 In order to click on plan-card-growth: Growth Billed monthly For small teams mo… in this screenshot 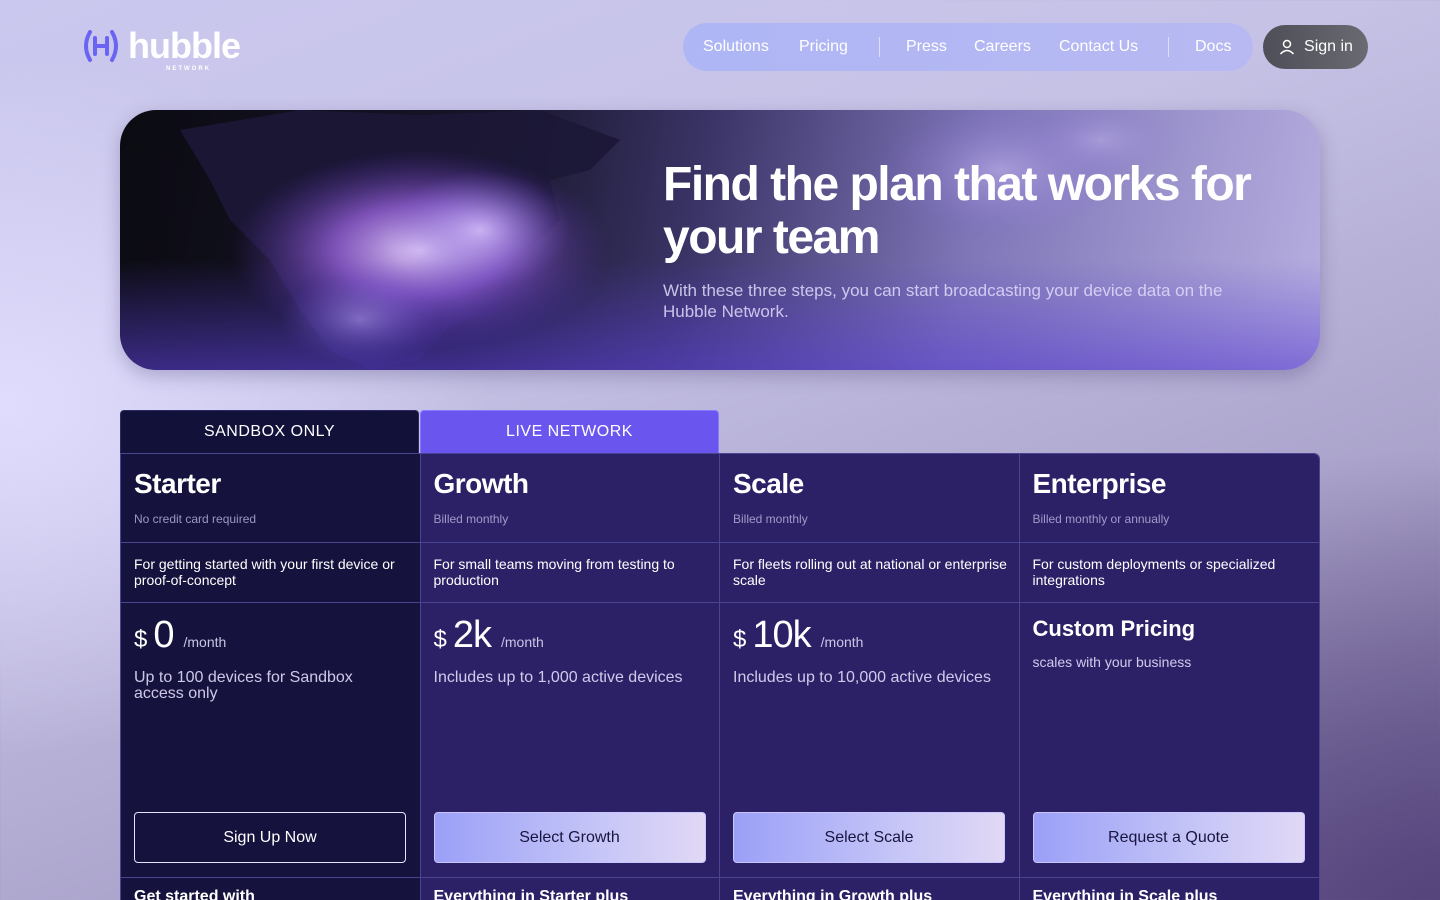, I will do `click(570, 677)`.